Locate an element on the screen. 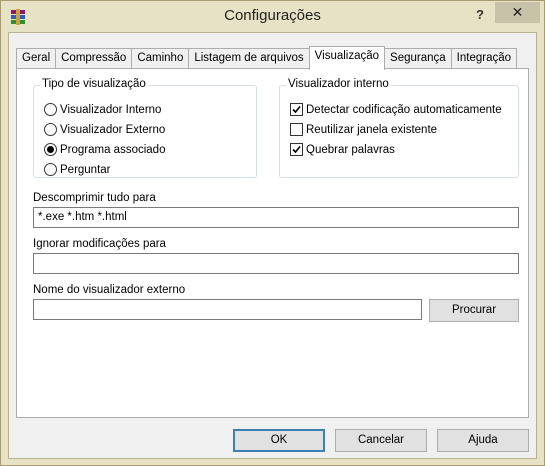  radio-button-selected is located at coordinates (50, 149).